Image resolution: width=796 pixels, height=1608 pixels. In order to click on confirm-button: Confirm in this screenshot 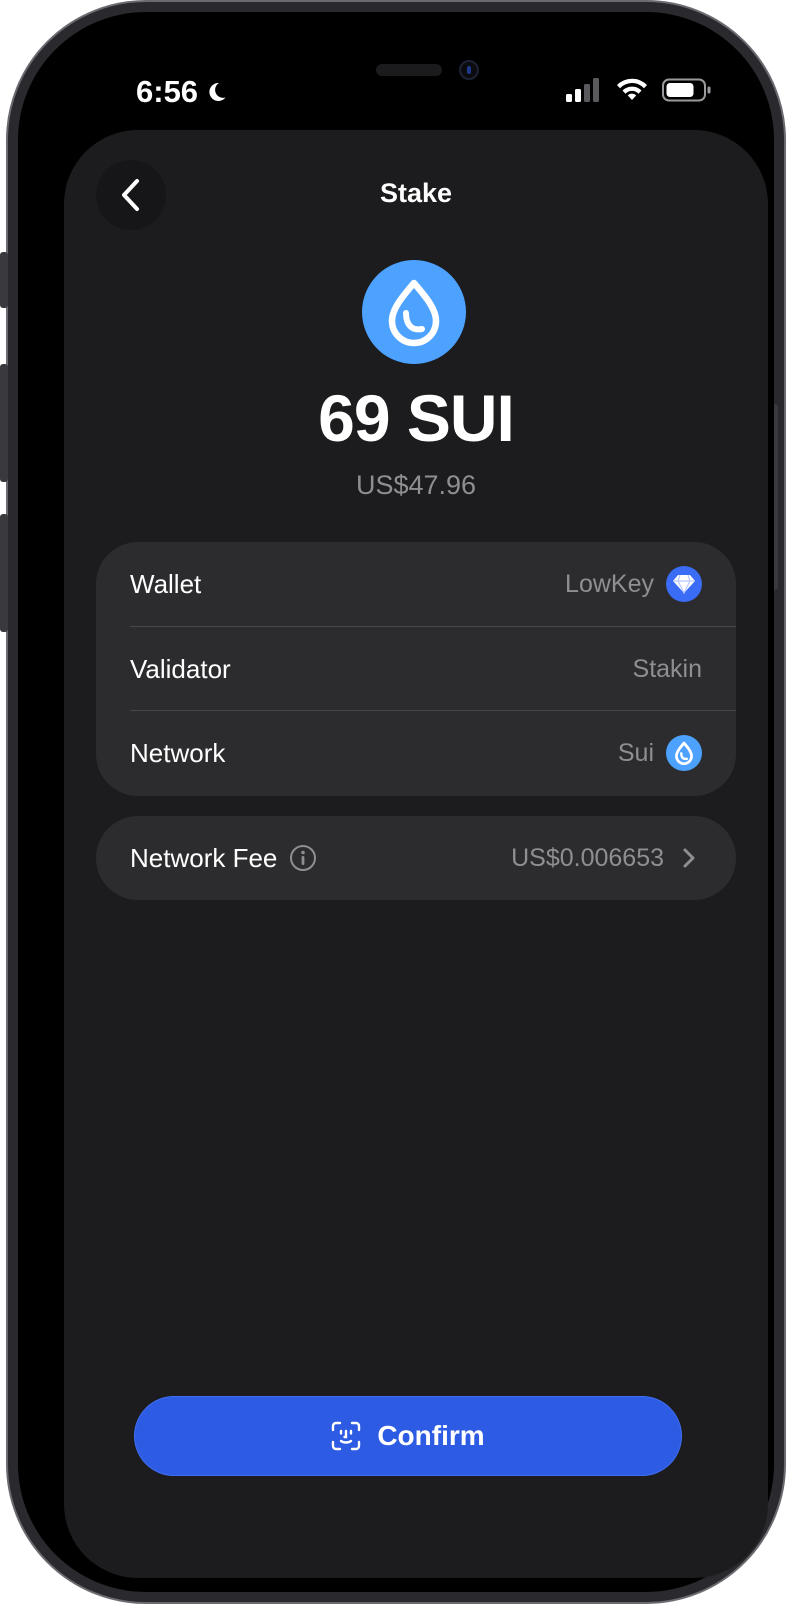, I will do `click(408, 1436)`.